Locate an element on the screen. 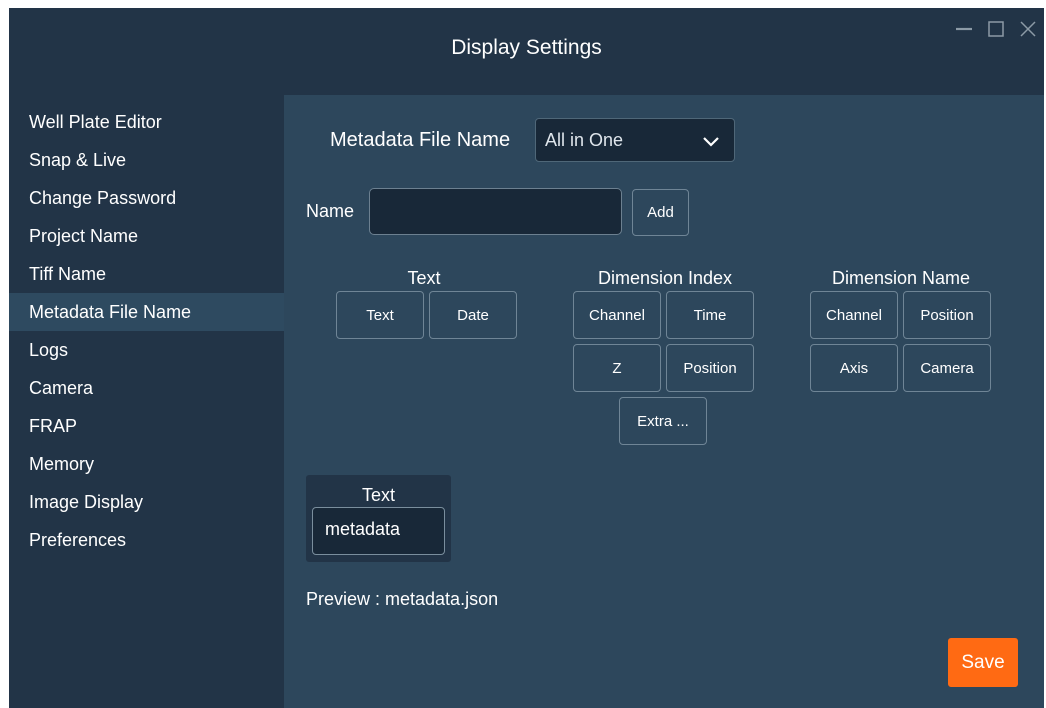 The height and width of the screenshot is (708, 1046). dim-index-z-button: Z is located at coordinates (617, 368).